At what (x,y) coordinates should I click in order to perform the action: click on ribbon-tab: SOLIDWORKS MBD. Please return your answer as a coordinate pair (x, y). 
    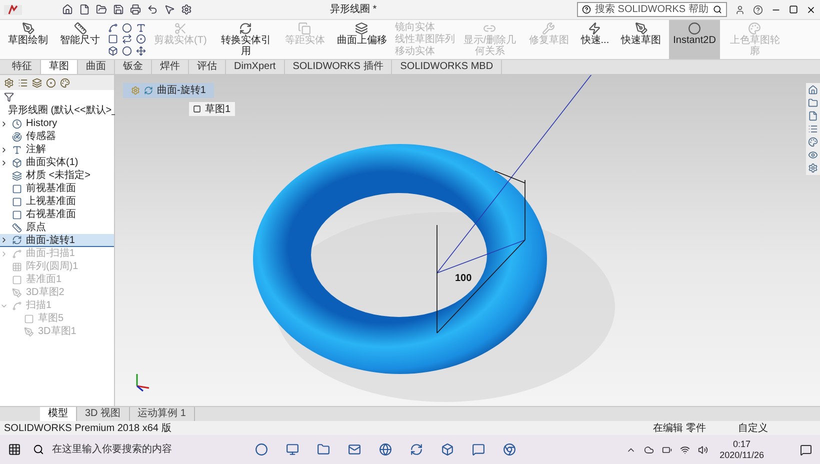
    Looking at the image, I should click on (447, 67).